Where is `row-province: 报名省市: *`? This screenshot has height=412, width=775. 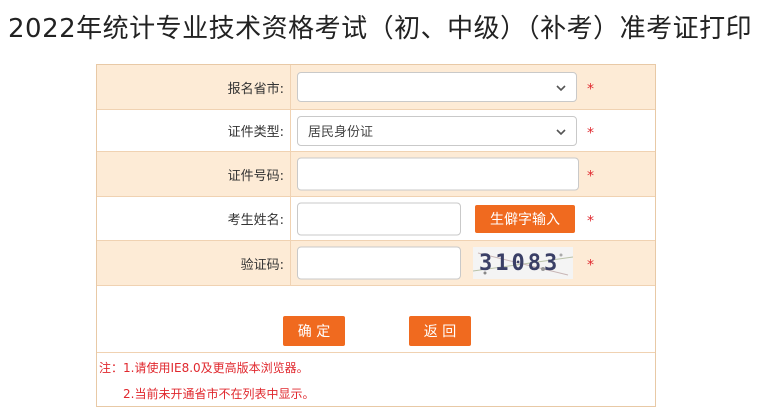
row-province: 报名省市: * is located at coordinates (376, 87).